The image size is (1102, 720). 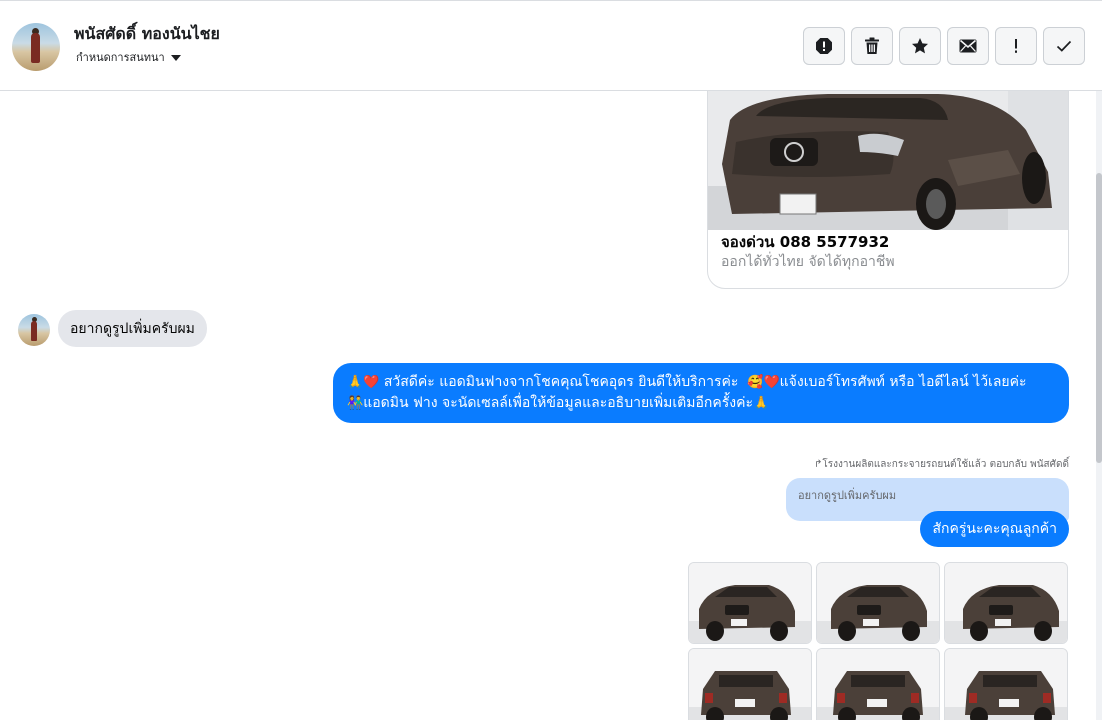 What do you see at coordinates (120, 57) in the screenshot?
I see `schedule-conversation-label: กำหนดการสนทนา` at bounding box center [120, 57].